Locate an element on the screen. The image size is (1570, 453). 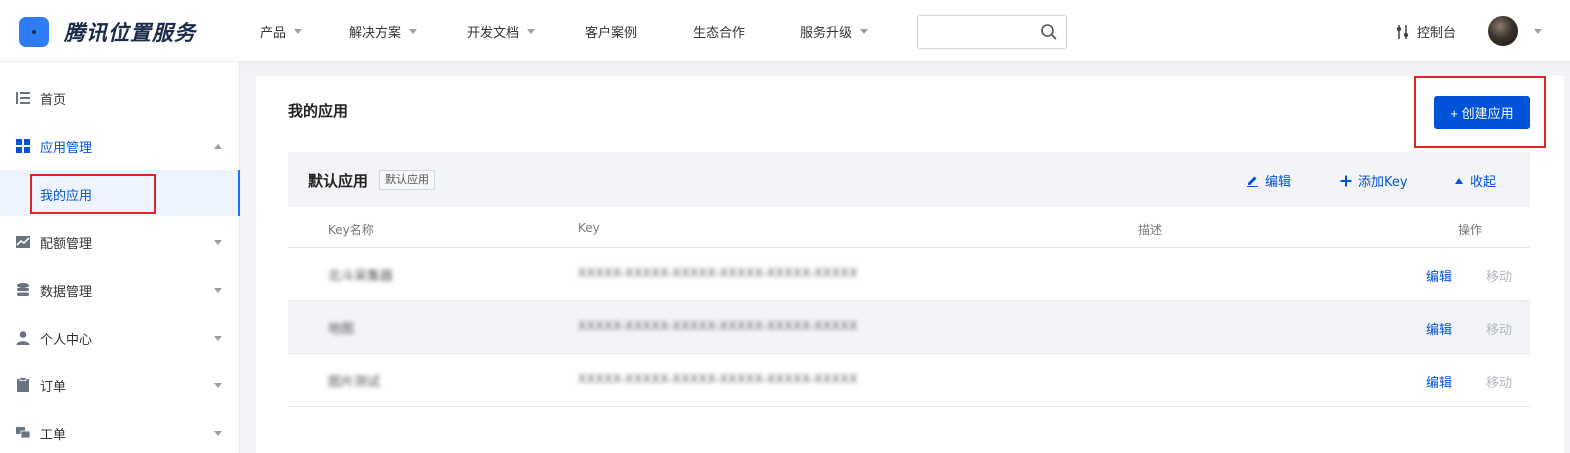
search-input is located at coordinates (992, 32).